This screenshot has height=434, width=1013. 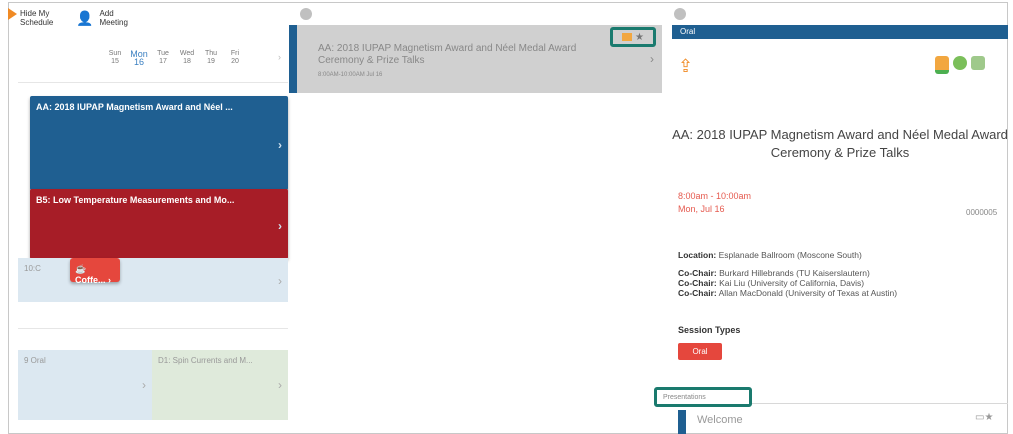 I want to click on card-action-icons: ★, so click(x=633, y=37).